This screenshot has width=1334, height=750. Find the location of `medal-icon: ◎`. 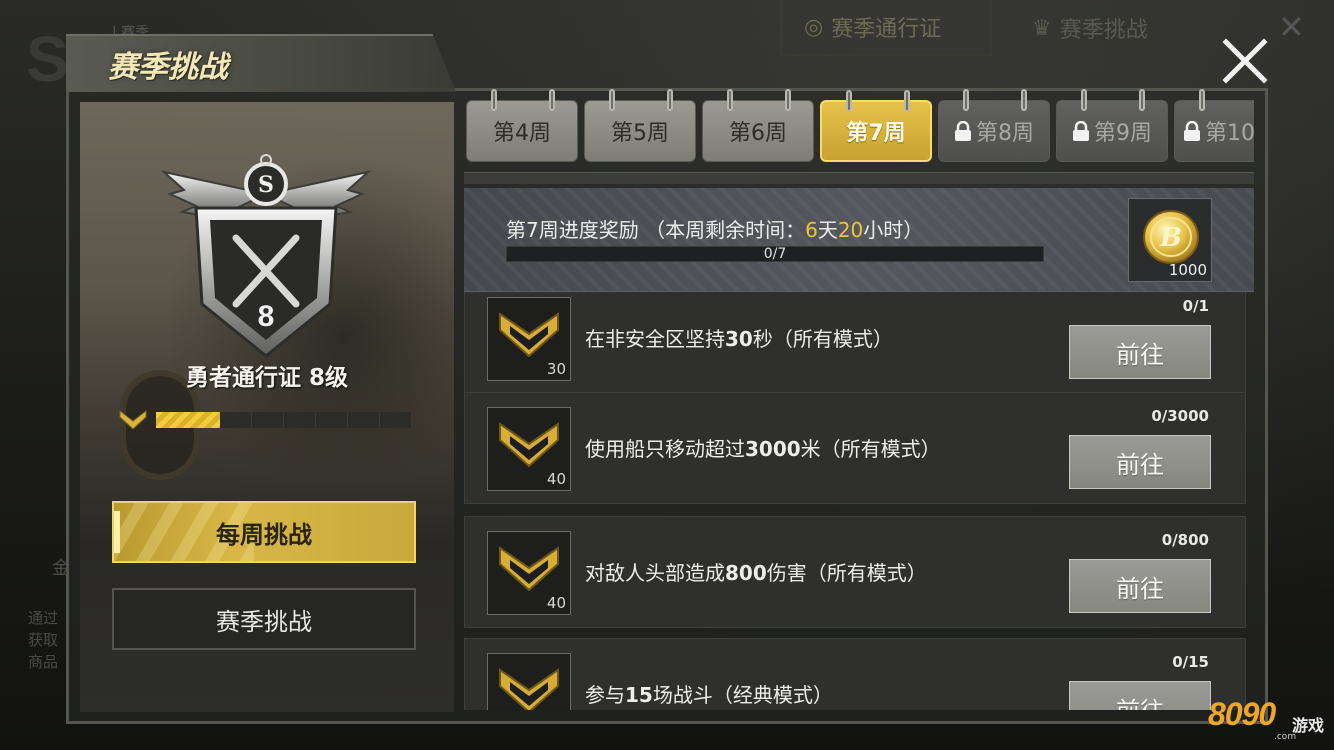

medal-icon: ◎ is located at coordinates (814, 27).